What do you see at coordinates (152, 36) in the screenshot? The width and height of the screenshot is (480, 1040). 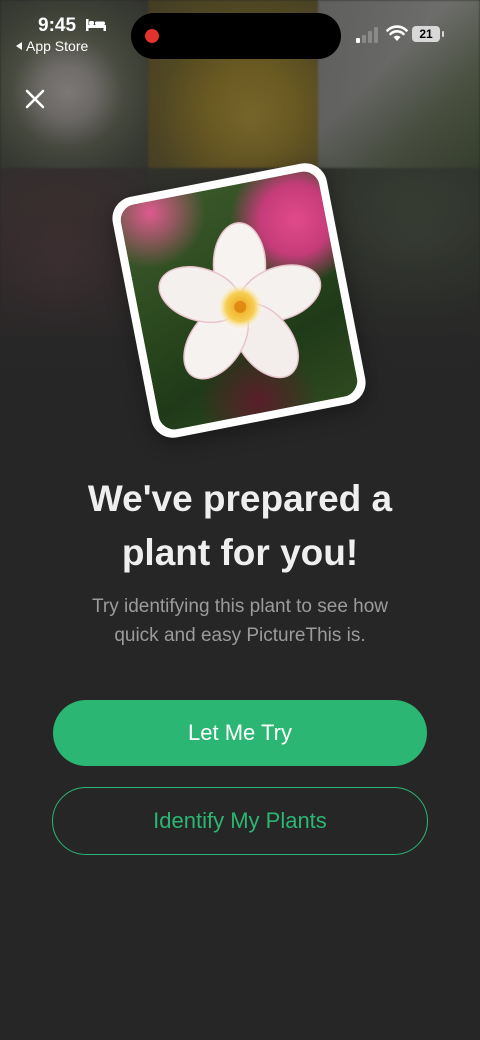 I see `record-dot` at bounding box center [152, 36].